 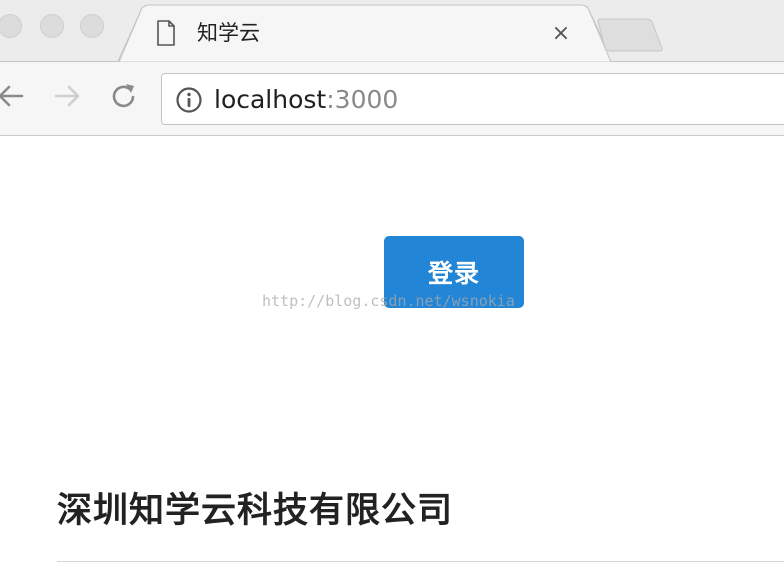 What do you see at coordinates (270, 99) in the screenshot?
I see `url-host: localhost` at bounding box center [270, 99].